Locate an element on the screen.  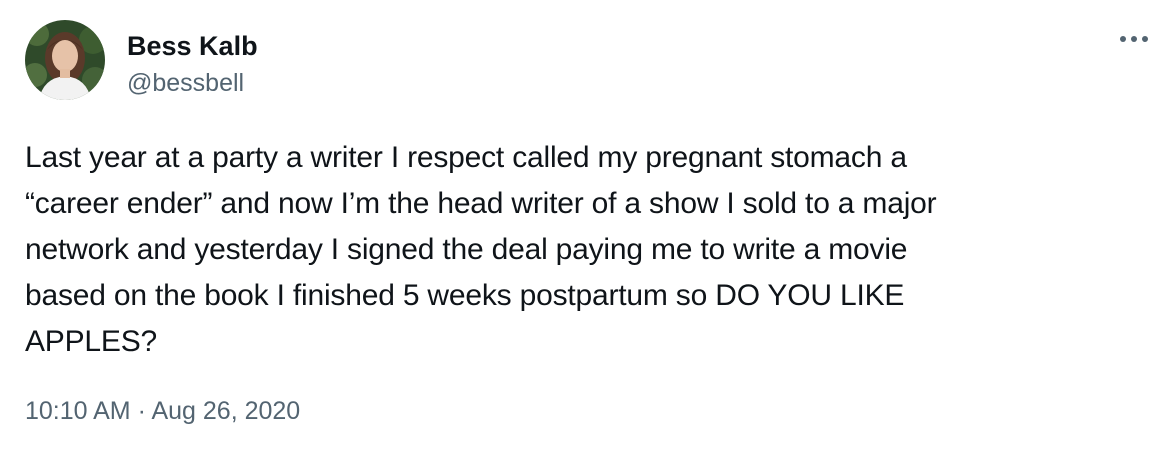
author-handle: @bessbell is located at coordinates (192, 83).